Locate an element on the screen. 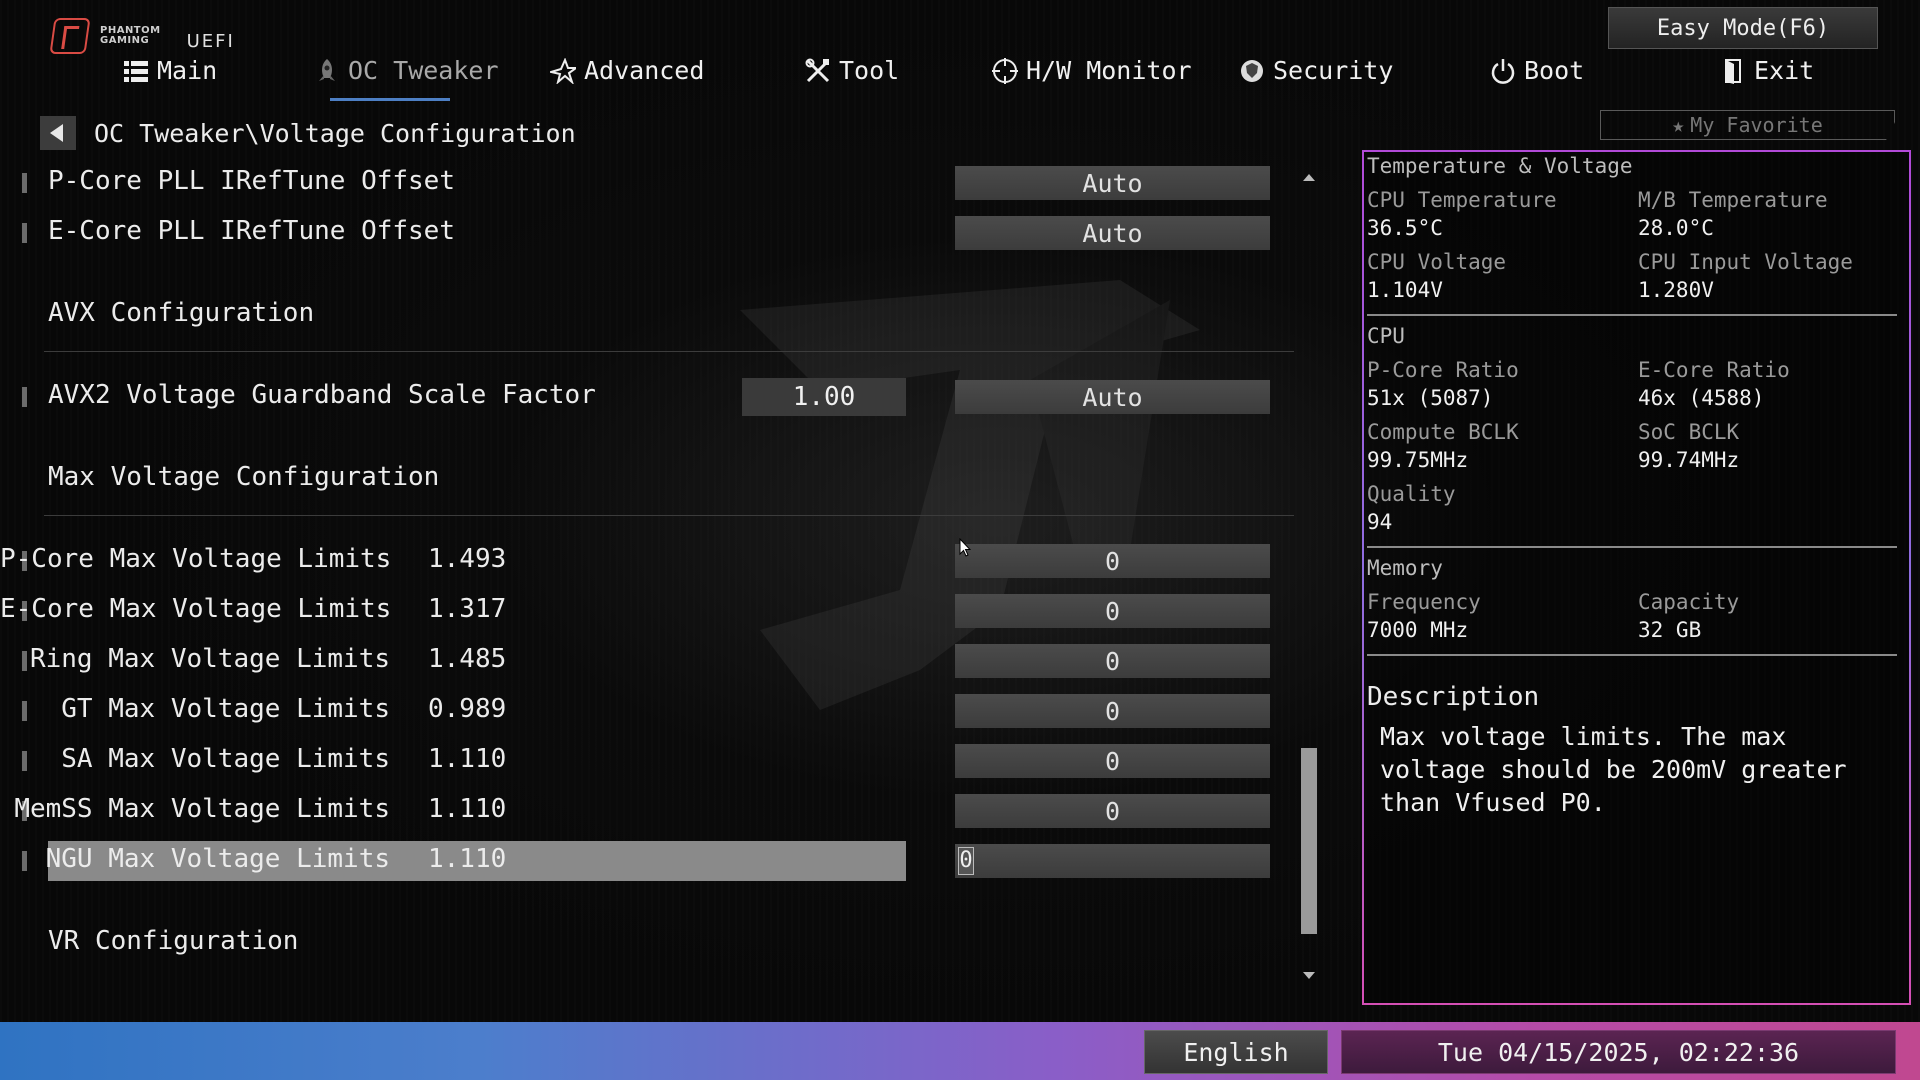 This screenshot has width=1920, height=1080. setting-value-input is located at coordinates (1112, 861).